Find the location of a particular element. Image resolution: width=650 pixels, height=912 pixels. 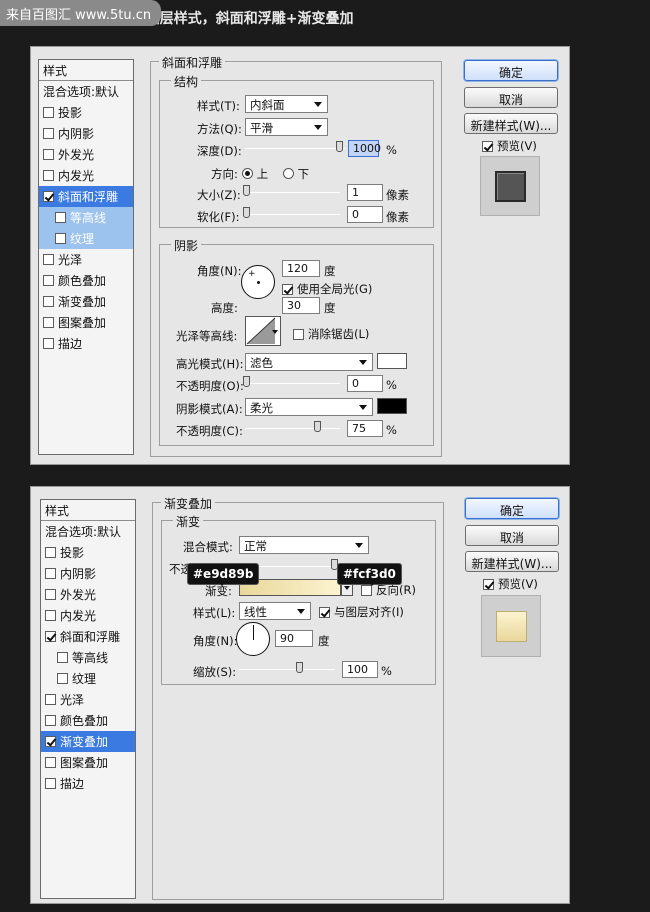

style-item-drop-shadow: 投影 is located at coordinates (86, 112).